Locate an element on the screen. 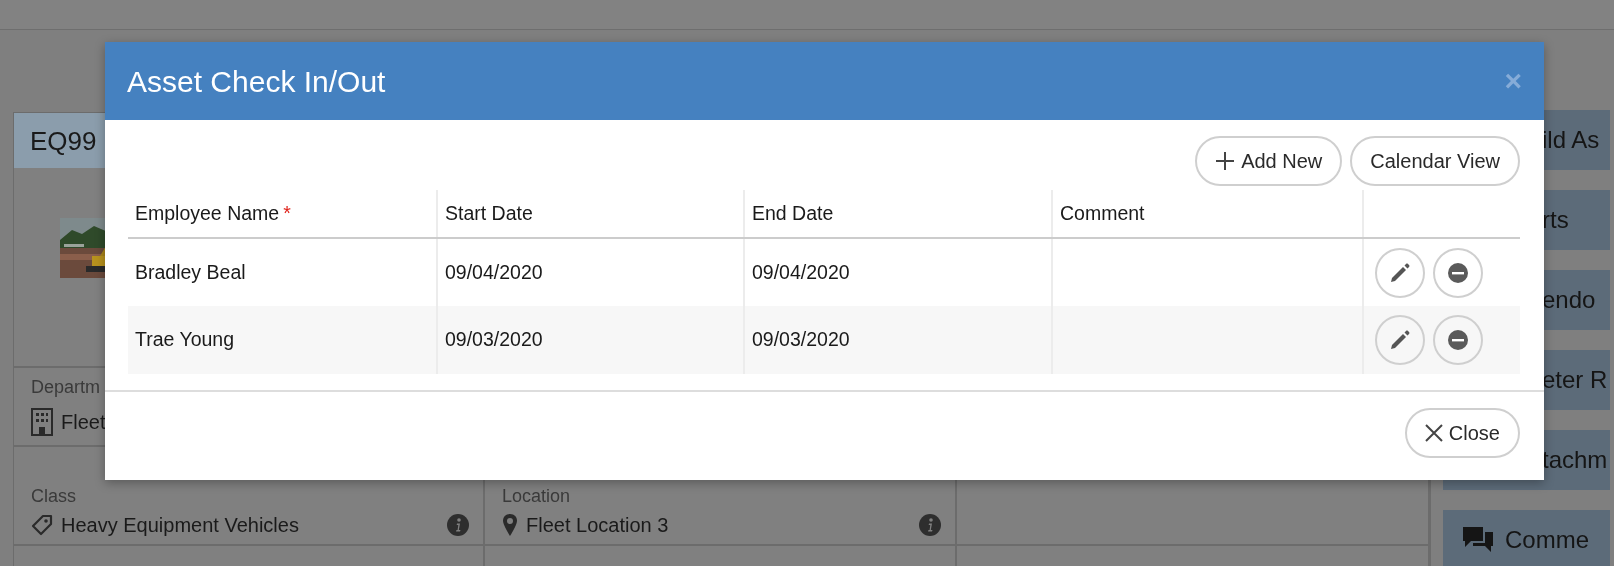 The width and height of the screenshot is (1614, 566). modal-title: Asset Check In/Out is located at coordinates (257, 81).